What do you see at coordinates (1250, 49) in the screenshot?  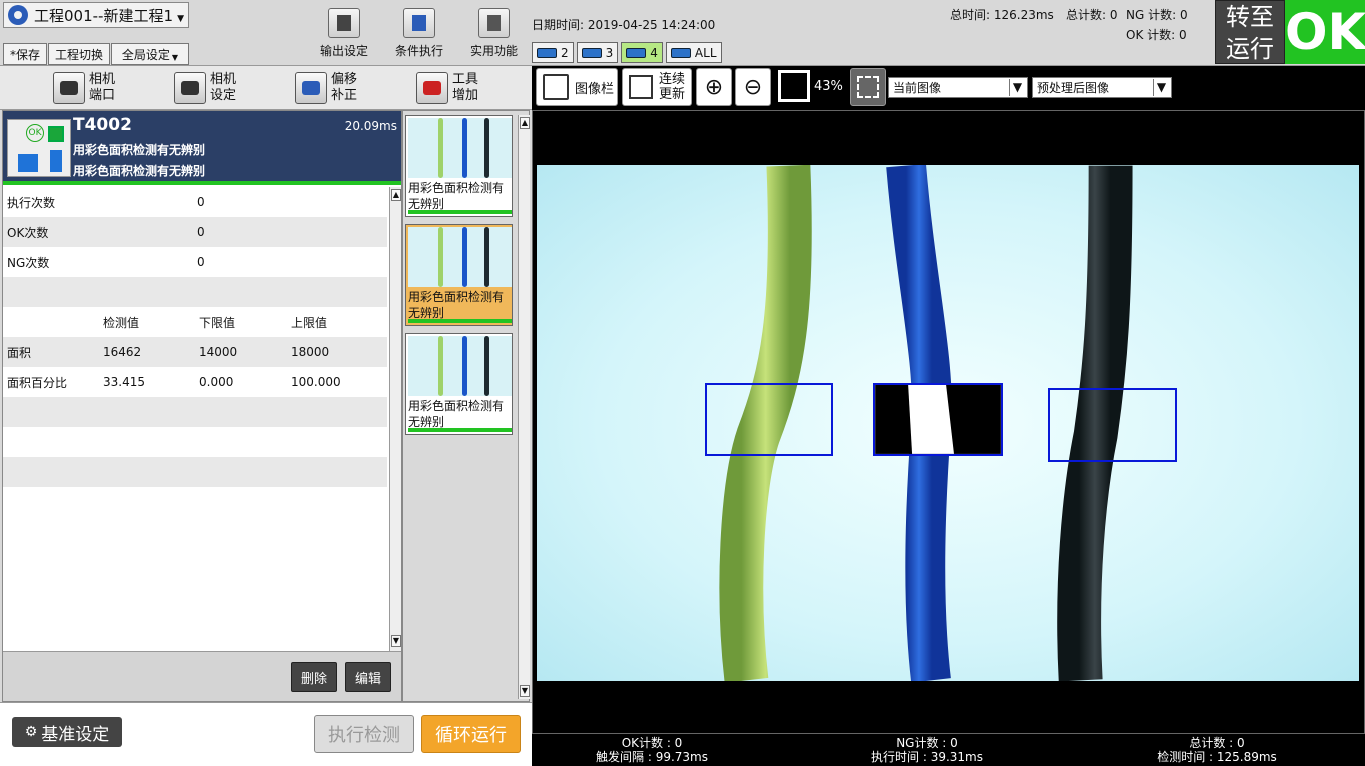 I see `run-switch-line2: 运行` at bounding box center [1250, 49].